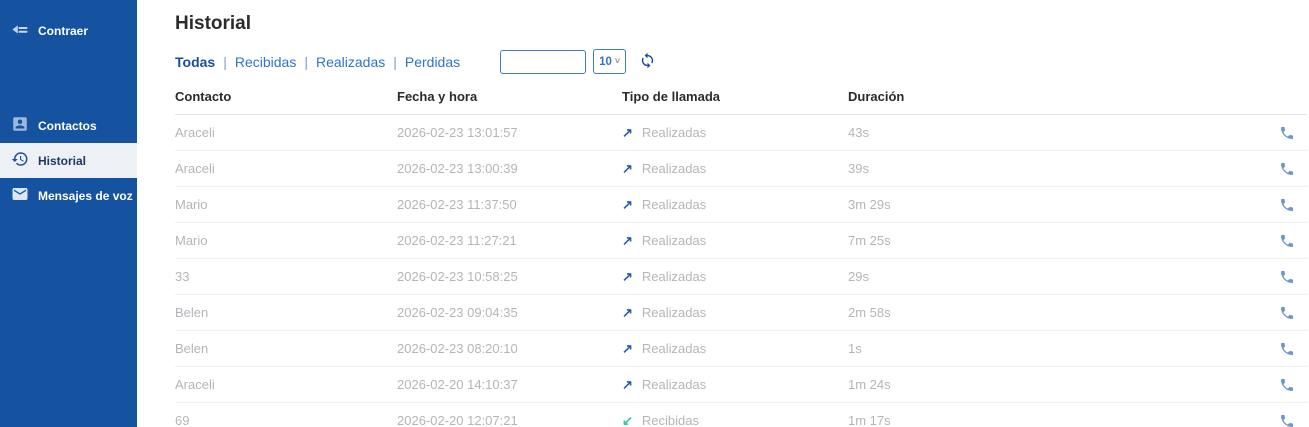 The image size is (1309, 427). Describe the element at coordinates (858, 168) in the screenshot. I see `duration-cell: 39s` at that location.